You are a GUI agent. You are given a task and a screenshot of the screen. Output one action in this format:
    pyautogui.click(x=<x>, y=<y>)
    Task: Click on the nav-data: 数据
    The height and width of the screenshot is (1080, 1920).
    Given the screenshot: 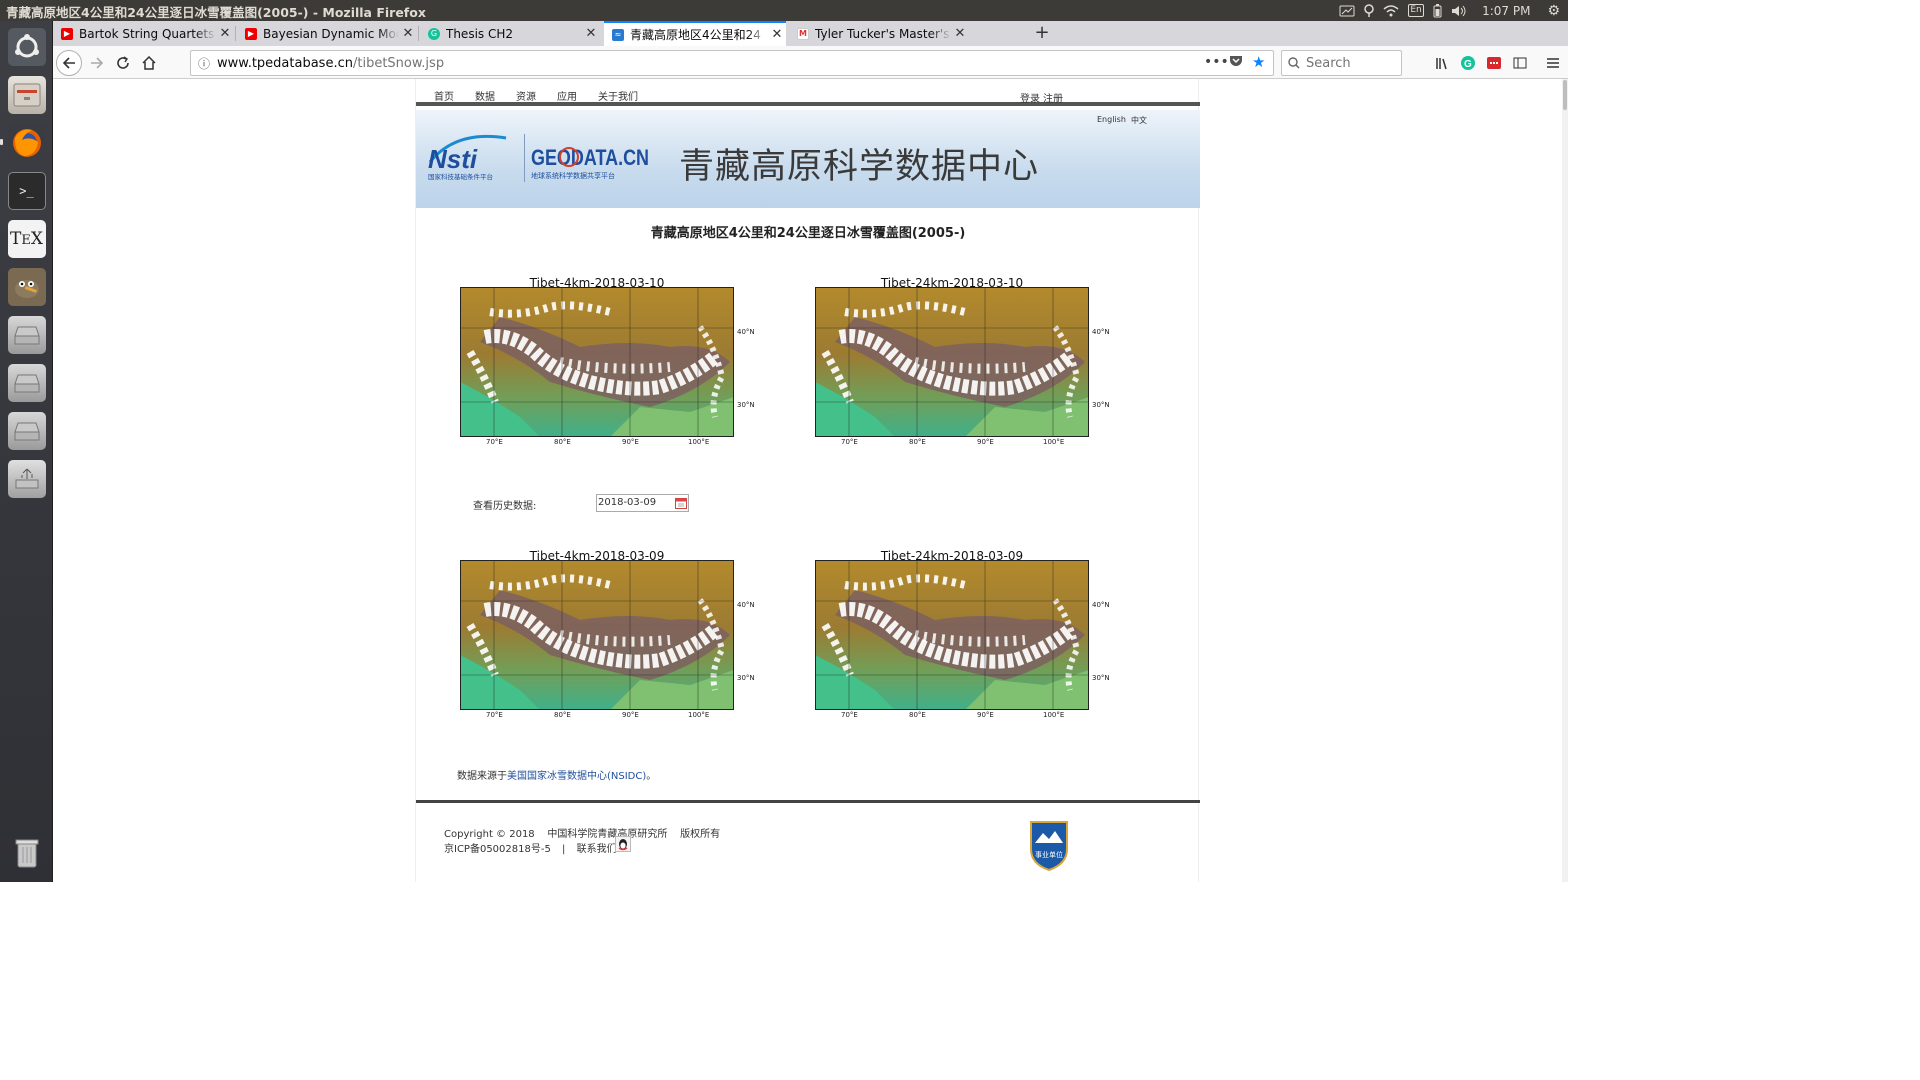 What is the action you would take?
    pyautogui.click(x=485, y=95)
    